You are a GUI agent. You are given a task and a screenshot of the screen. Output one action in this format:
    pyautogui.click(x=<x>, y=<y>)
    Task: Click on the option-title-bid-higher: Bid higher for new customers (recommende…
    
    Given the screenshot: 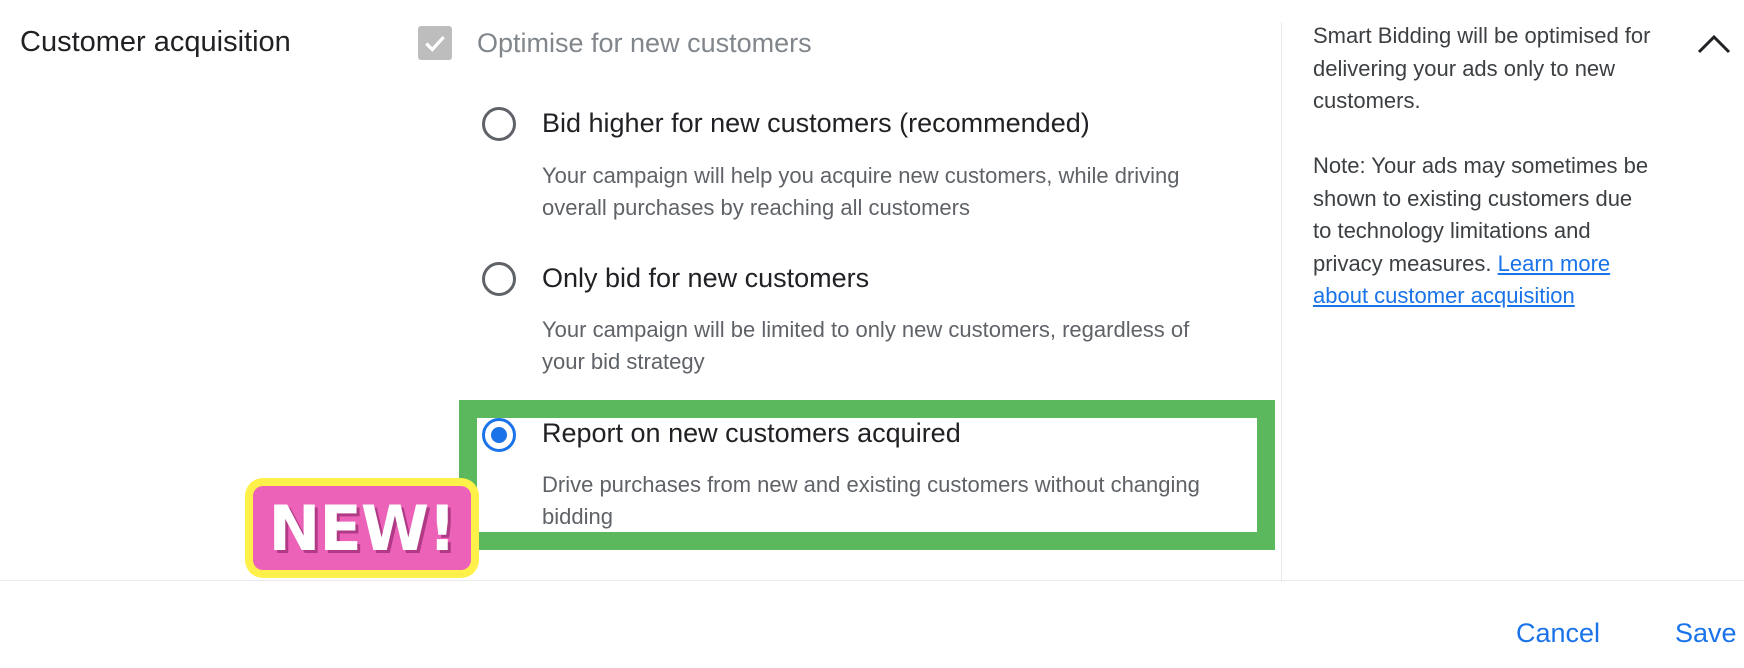 What is the action you would take?
    pyautogui.click(x=816, y=123)
    